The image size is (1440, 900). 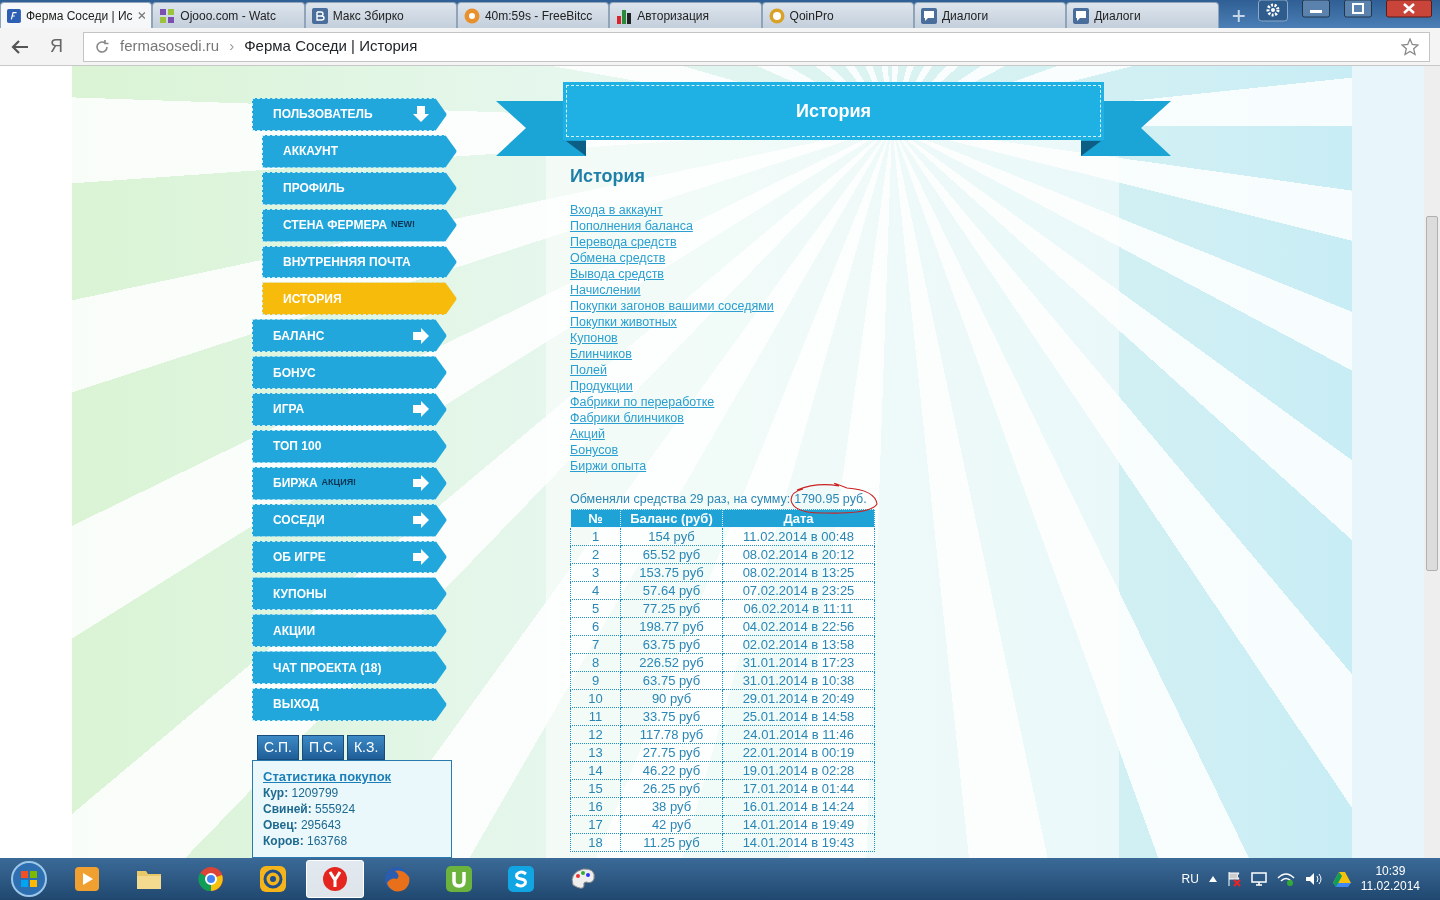 I want to click on language-indicator: RU, so click(x=1190, y=879).